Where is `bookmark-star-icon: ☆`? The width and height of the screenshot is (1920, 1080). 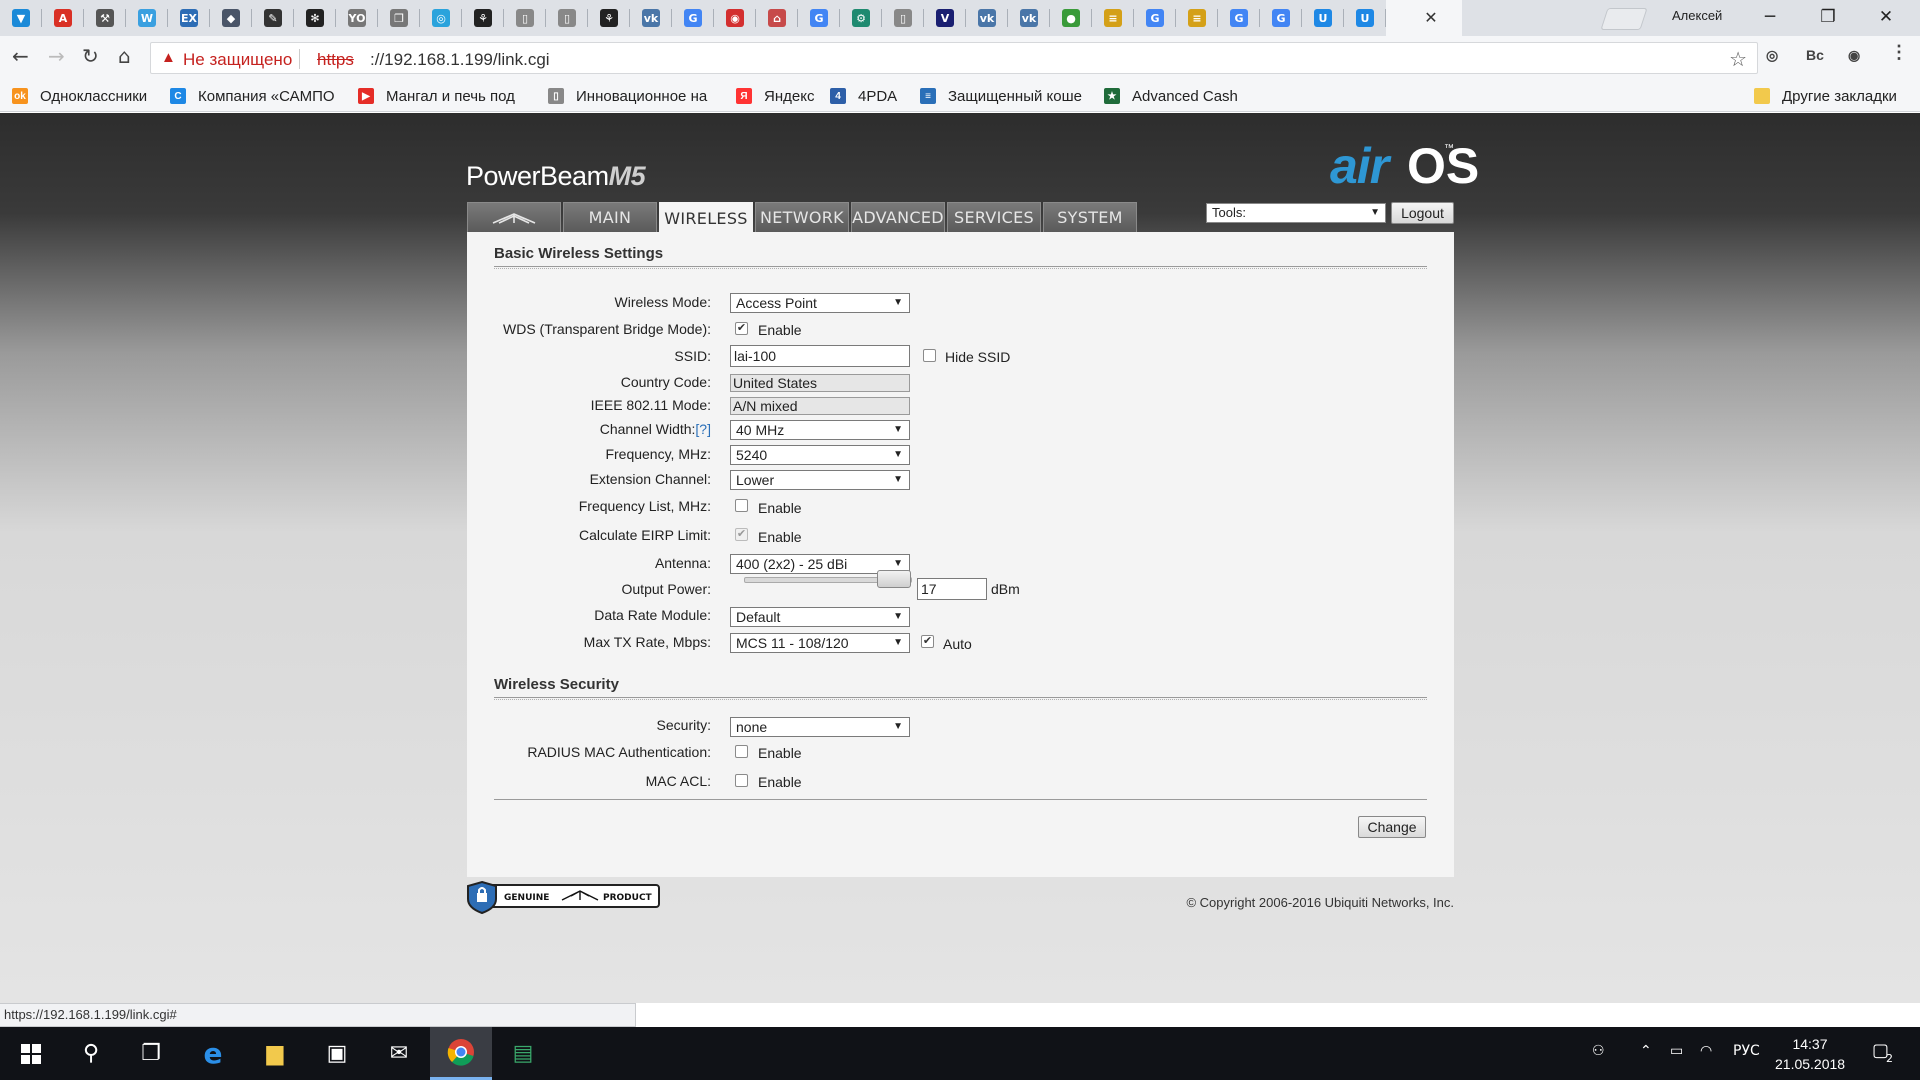
bookmark-star-icon: ☆ is located at coordinates (1738, 59).